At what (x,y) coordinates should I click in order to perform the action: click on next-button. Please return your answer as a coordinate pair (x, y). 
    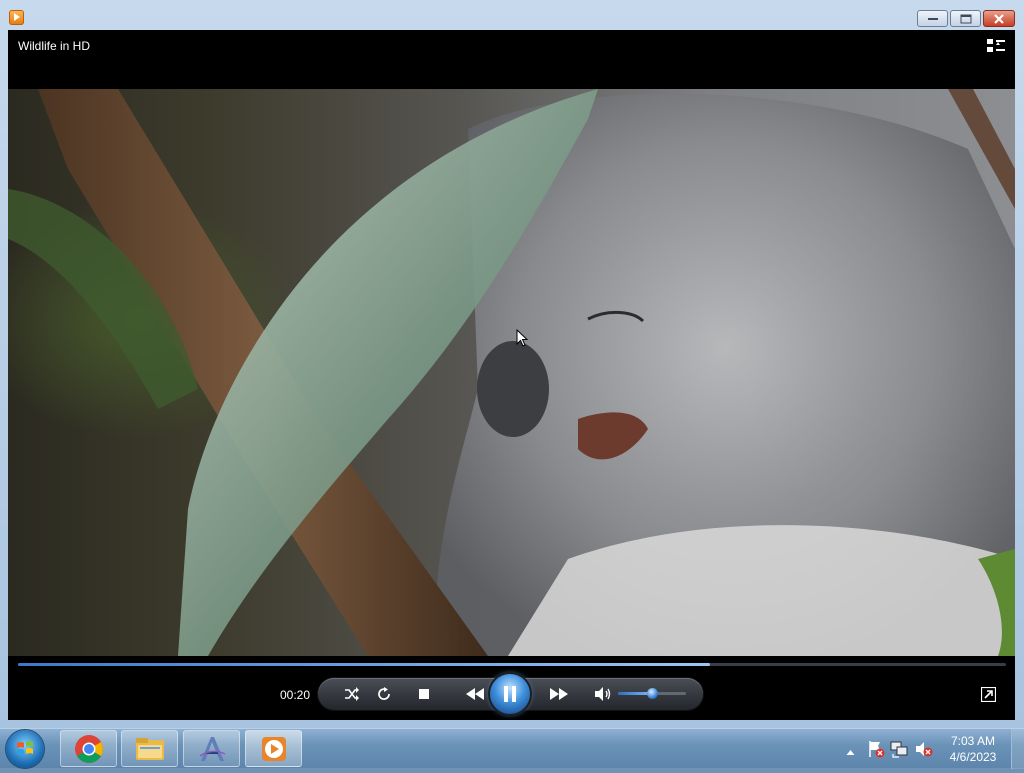
    Looking at the image, I should click on (559, 694).